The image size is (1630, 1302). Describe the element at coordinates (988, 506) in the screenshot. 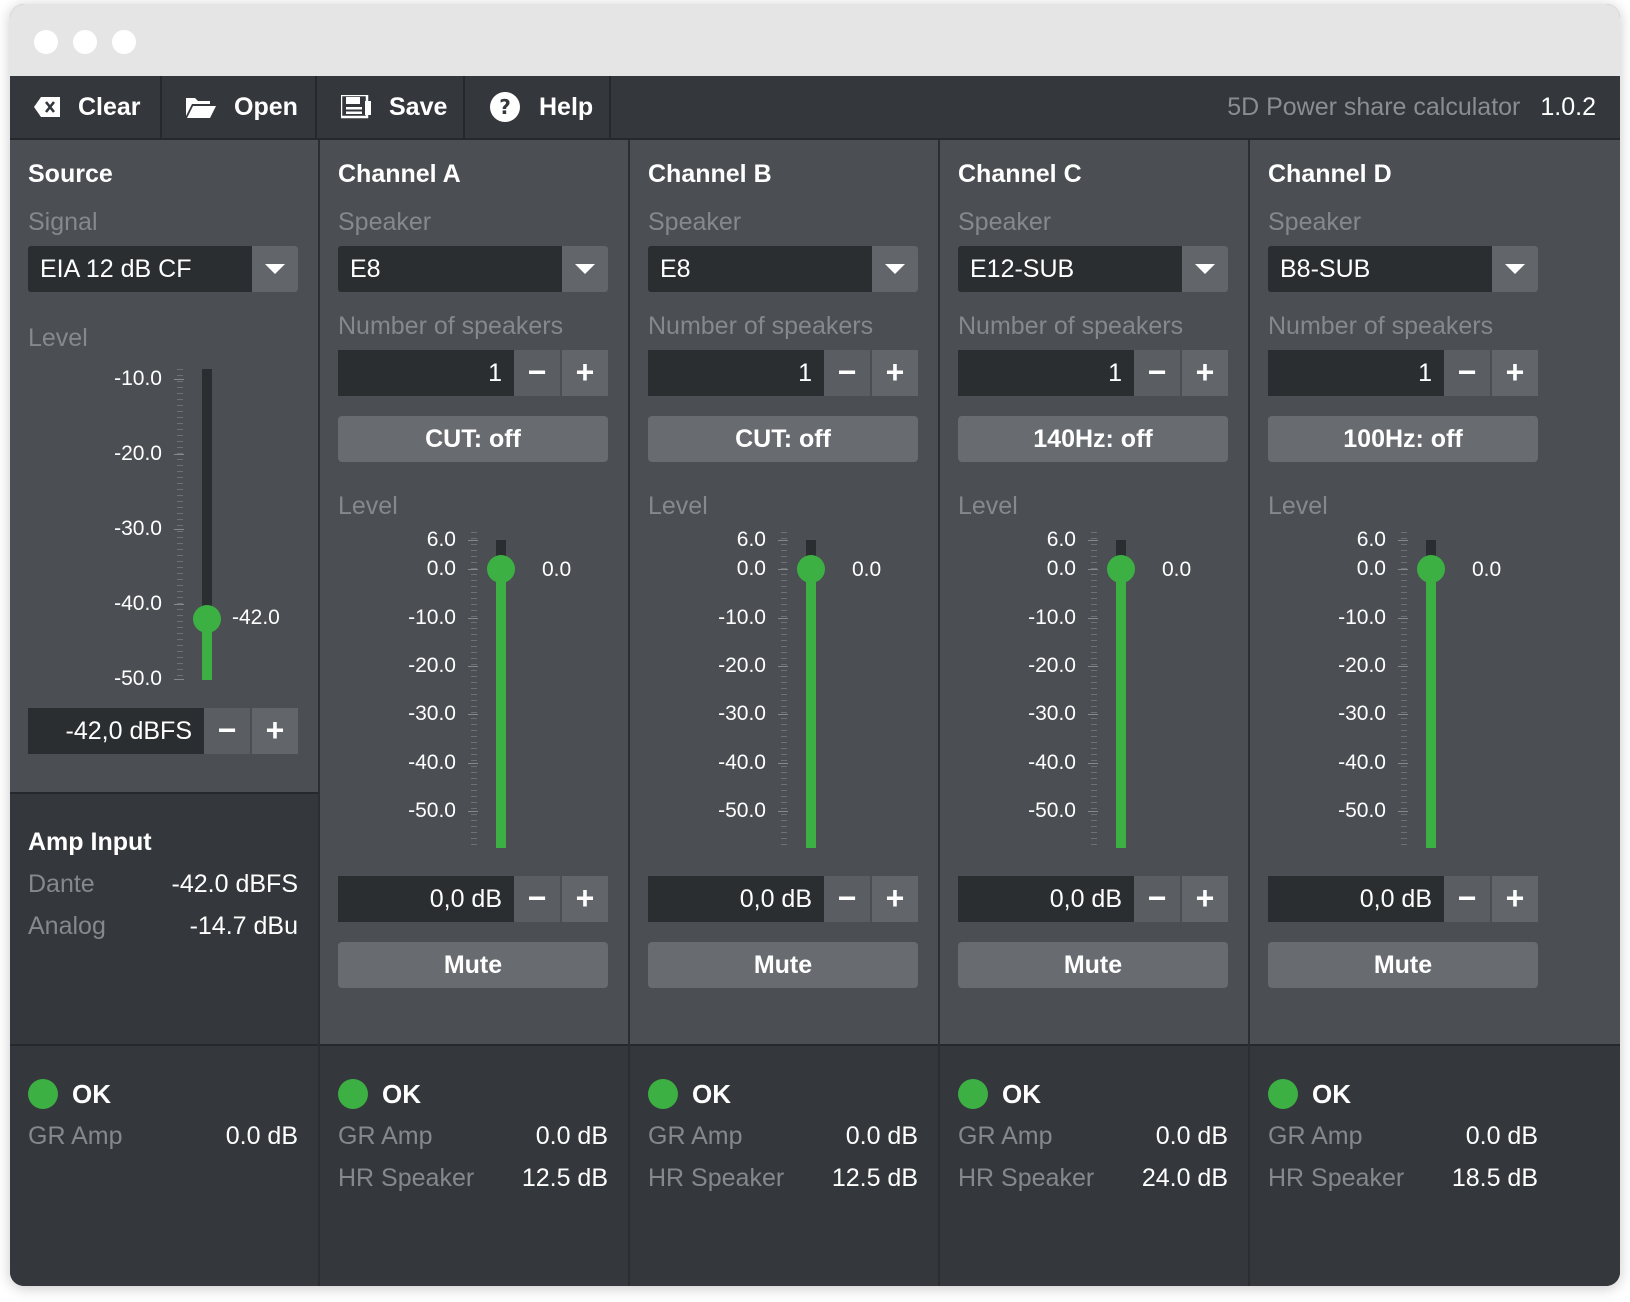

I see `channel-level-label: Level` at that location.